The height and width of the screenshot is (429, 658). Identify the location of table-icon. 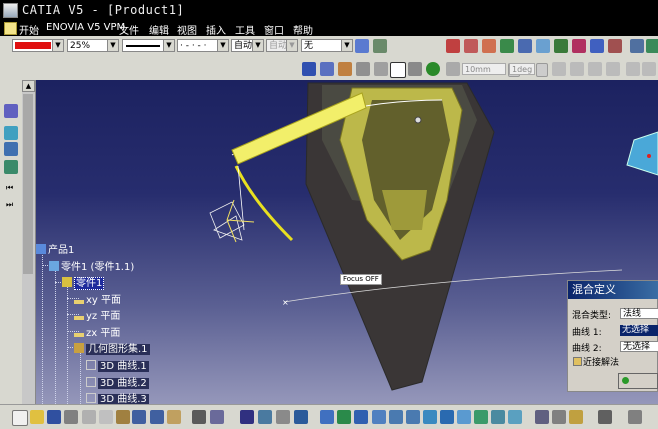
(247, 417).